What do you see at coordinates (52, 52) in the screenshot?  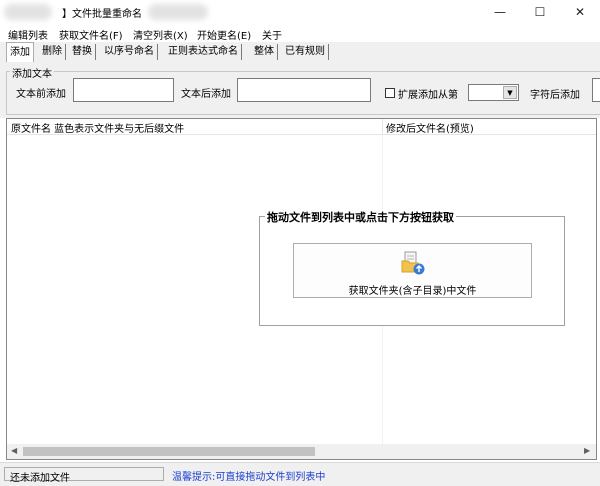 I see `tab-delete: 删除` at bounding box center [52, 52].